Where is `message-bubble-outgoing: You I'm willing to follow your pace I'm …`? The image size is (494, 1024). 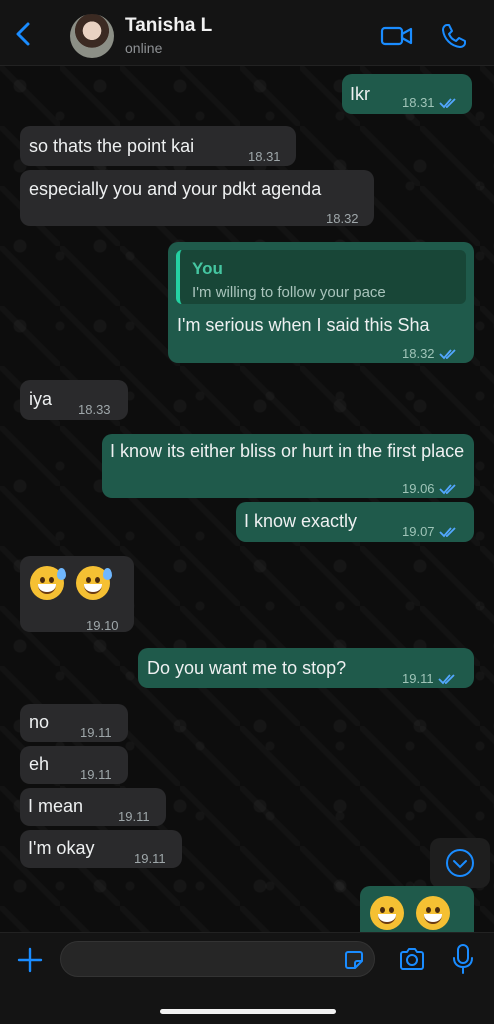
message-bubble-outgoing: You I'm willing to follow your pace I'm … is located at coordinates (321, 302).